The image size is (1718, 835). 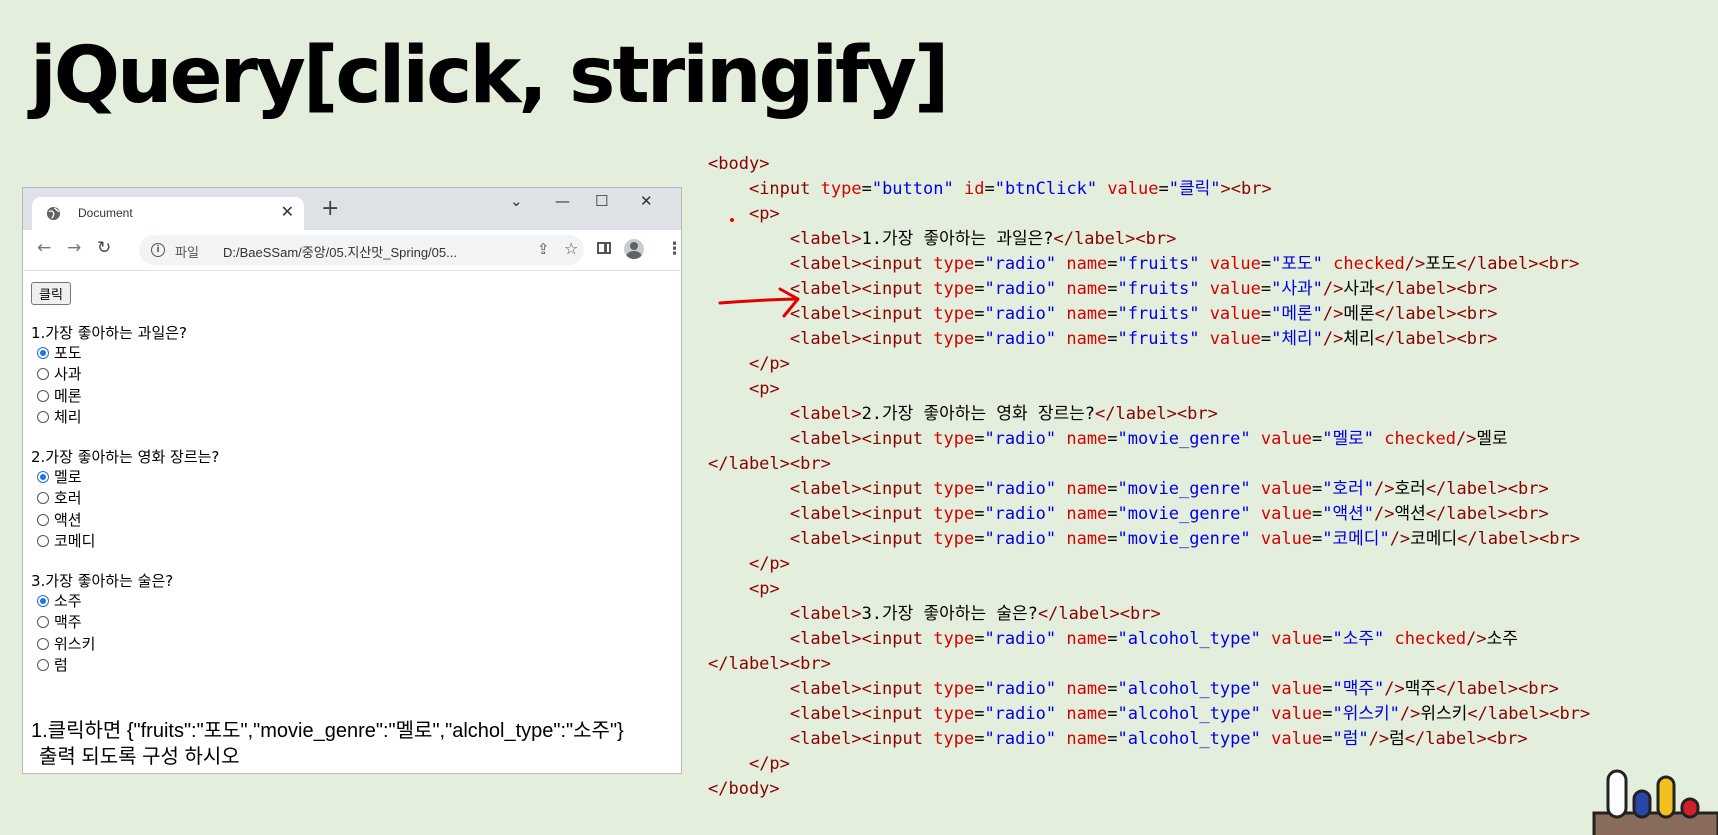 I want to click on radio-option: 맥주, so click(x=59, y=622).